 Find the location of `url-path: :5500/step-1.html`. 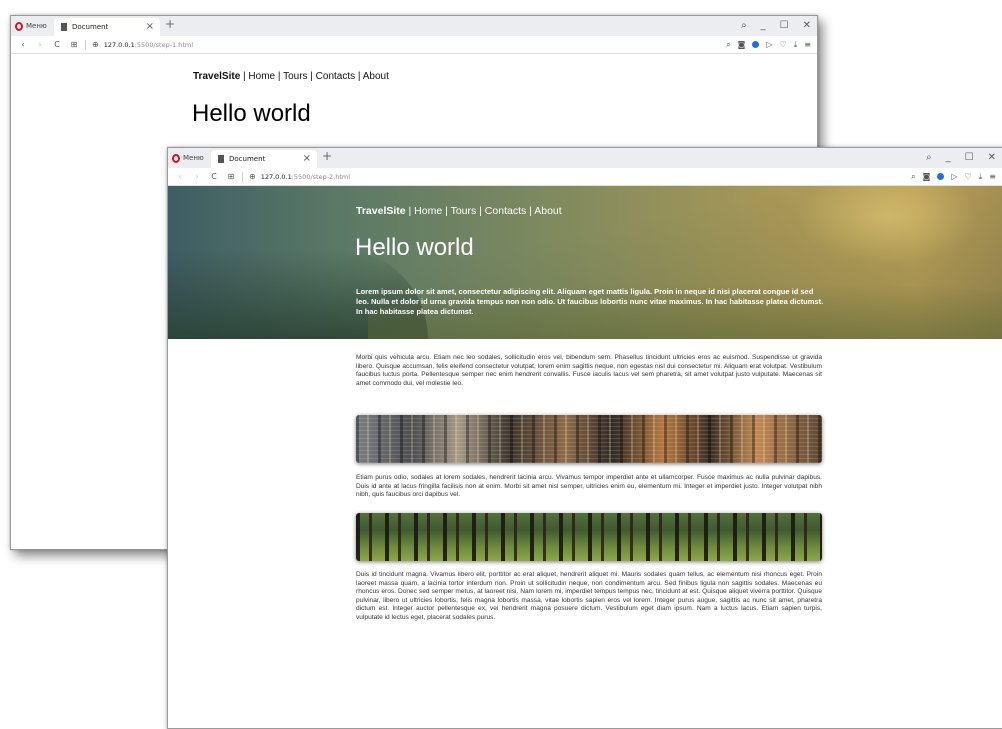

url-path: :5500/step-1.html is located at coordinates (164, 44).